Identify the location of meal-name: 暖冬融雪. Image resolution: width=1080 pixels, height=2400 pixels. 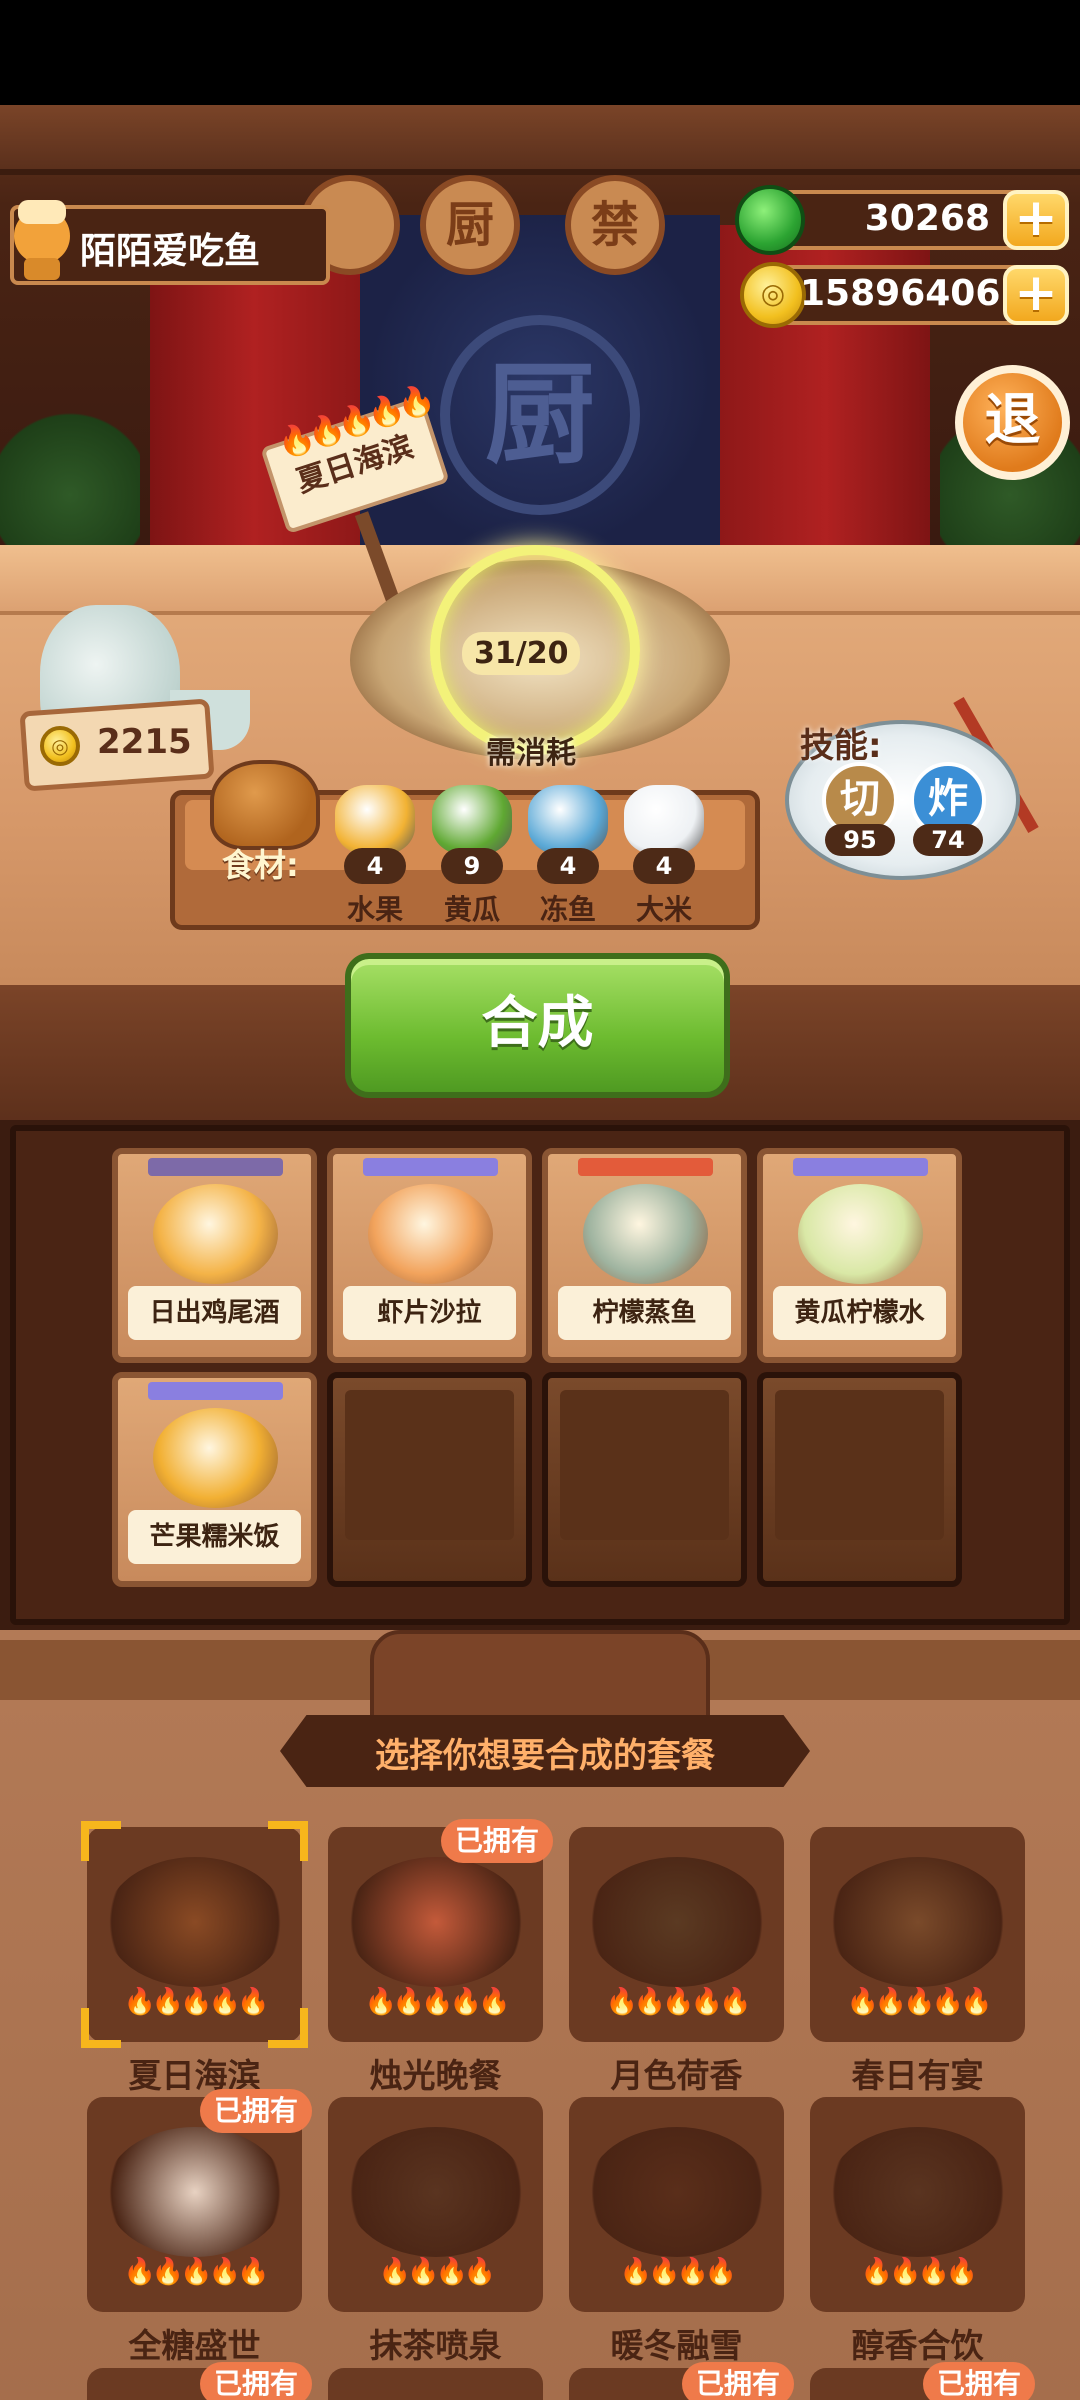
(676, 2345).